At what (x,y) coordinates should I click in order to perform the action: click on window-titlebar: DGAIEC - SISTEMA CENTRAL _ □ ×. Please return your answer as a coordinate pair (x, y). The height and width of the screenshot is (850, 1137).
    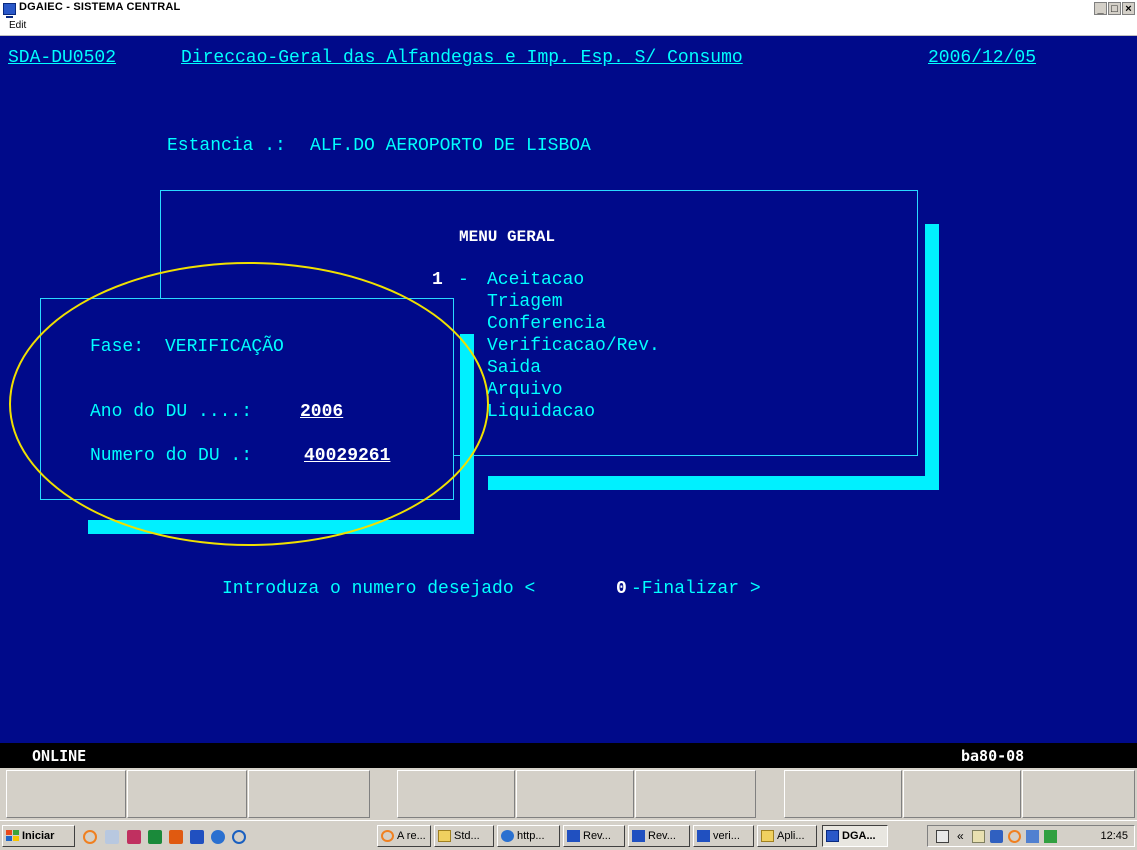
    Looking at the image, I should click on (568, 9).